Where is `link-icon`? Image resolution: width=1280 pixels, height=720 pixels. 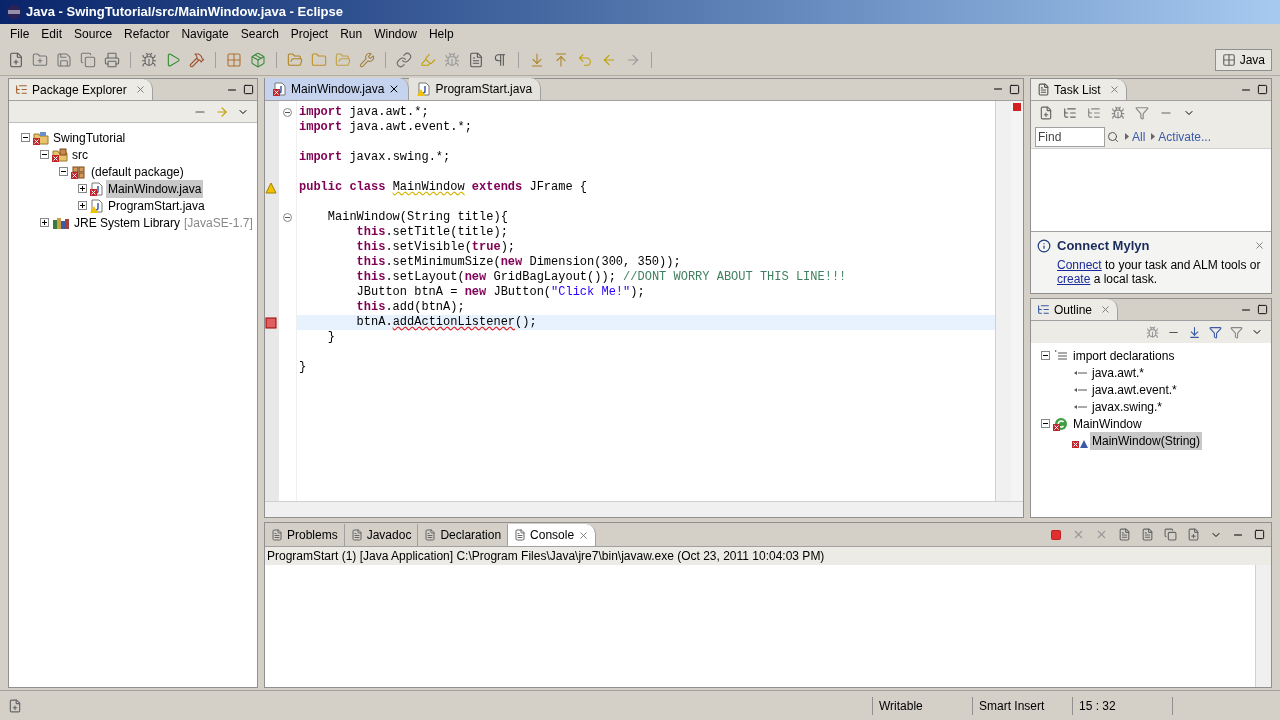
link-icon is located at coordinates (404, 59).